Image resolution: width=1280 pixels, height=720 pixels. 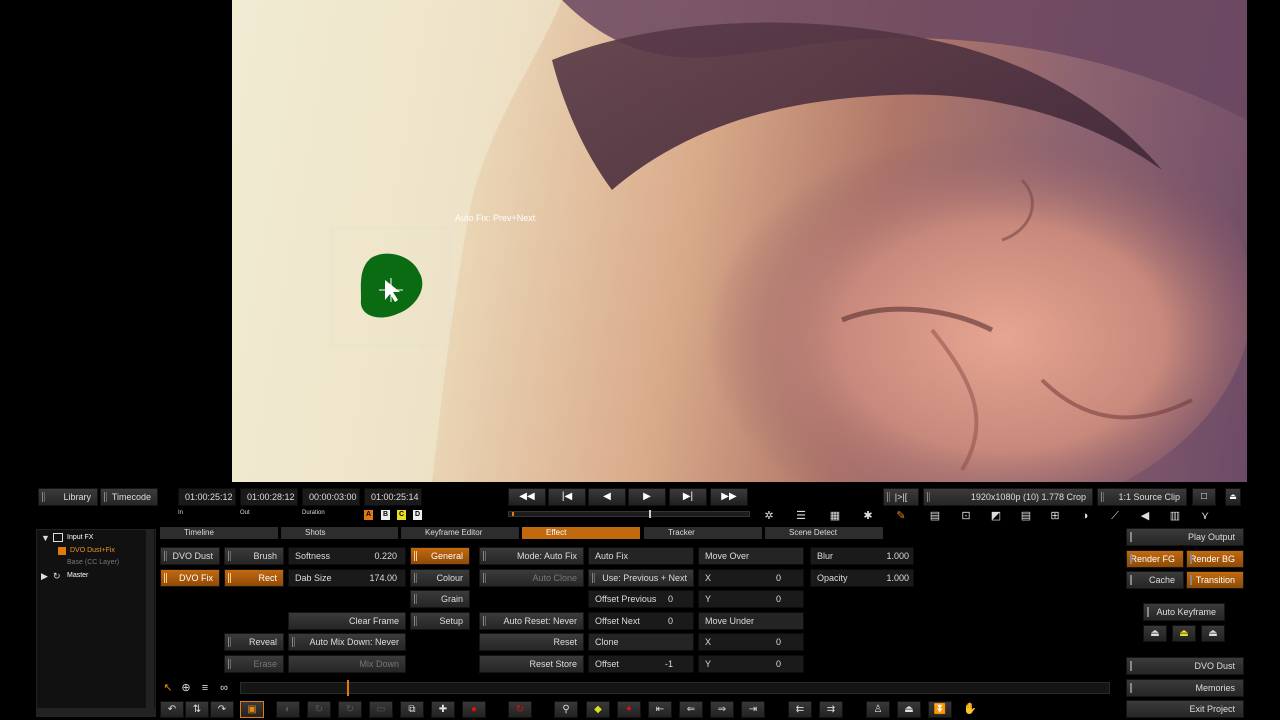 I want to click on next-key-icon: ⇒, so click(x=722, y=709).